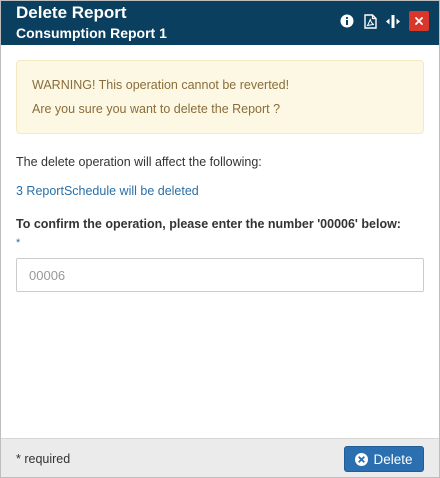  I want to click on resize-icon, so click(393, 21).